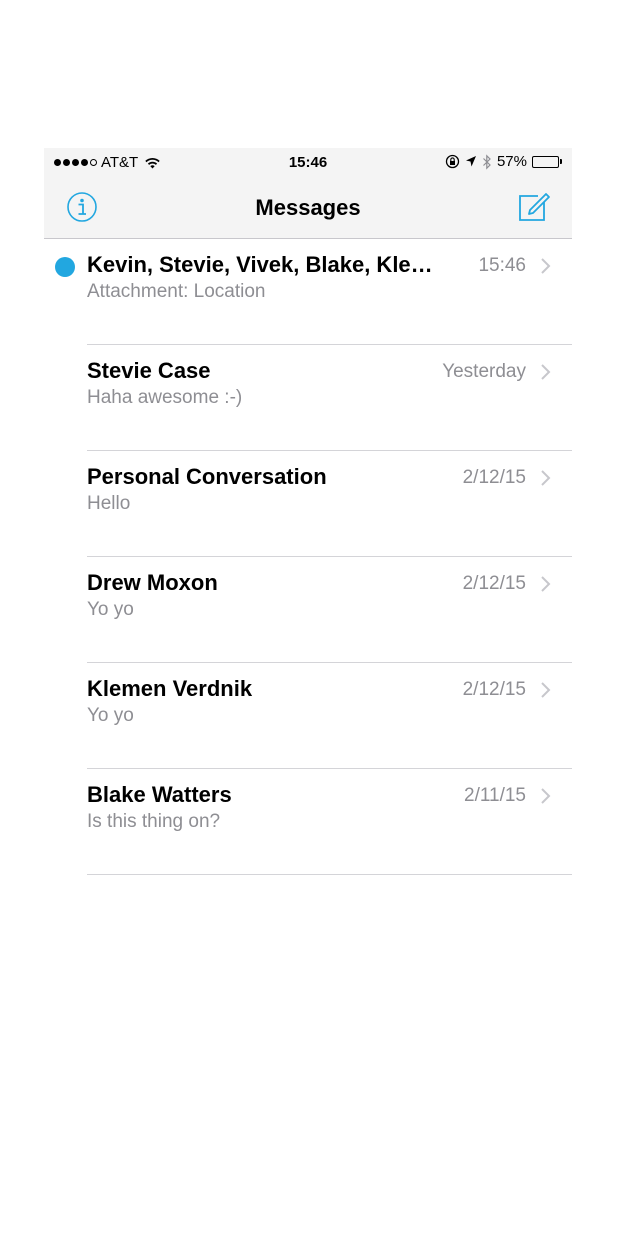 This screenshot has height=1244, width=618. What do you see at coordinates (308, 504) in the screenshot?
I see `conversation-row: Personal Conversation Hello 2/12/15` at bounding box center [308, 504].